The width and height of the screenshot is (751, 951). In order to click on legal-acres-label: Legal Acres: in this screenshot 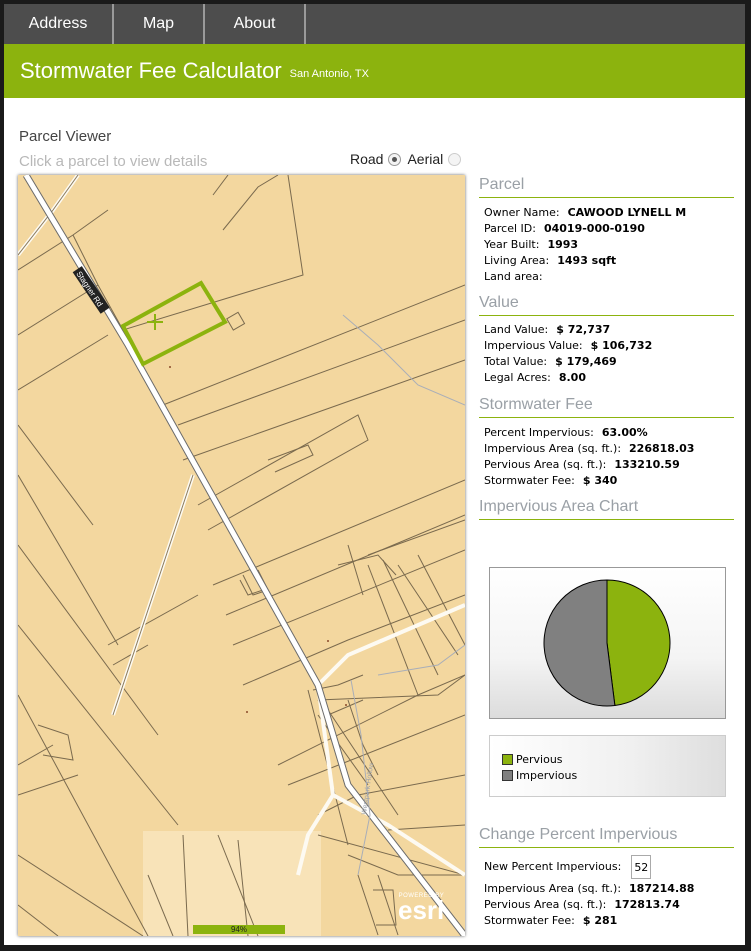, I will do `click(517, 377)`.